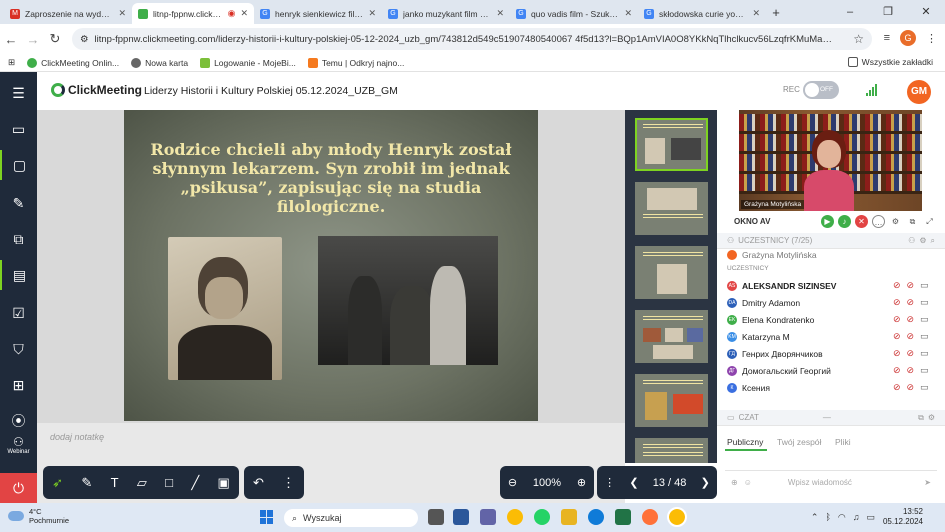  I want to click on poll-icon: ☑, so click(18, 313).